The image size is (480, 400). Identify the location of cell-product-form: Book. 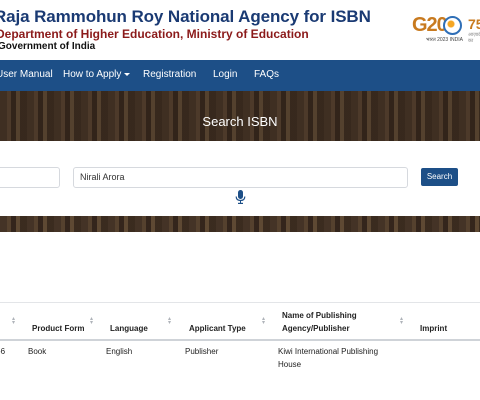
(37, 351).